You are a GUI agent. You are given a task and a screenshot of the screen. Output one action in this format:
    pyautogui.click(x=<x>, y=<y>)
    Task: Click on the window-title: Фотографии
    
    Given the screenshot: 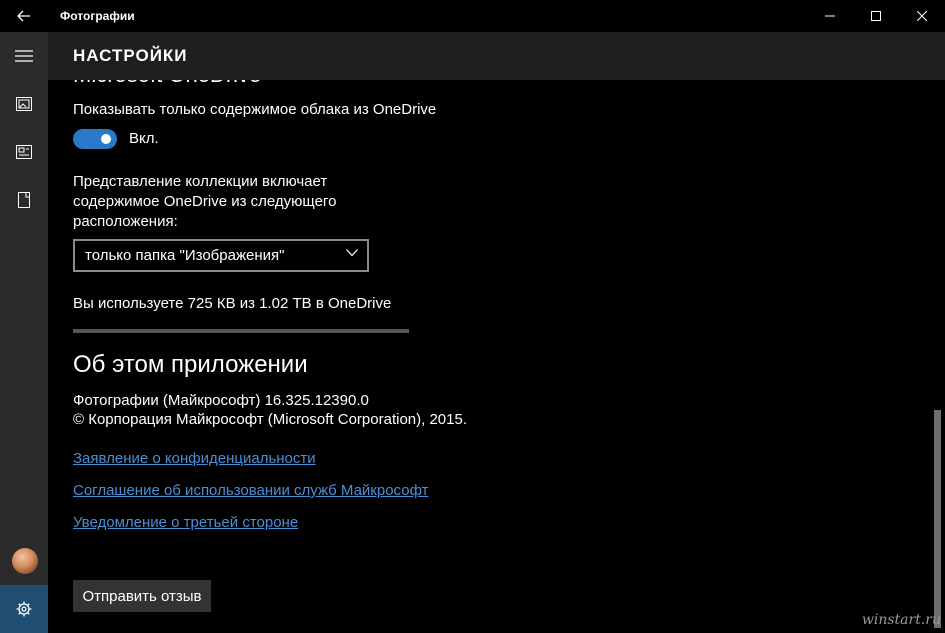 What is the action you would take?
    pyautogui.click(x=97, y=16)
    